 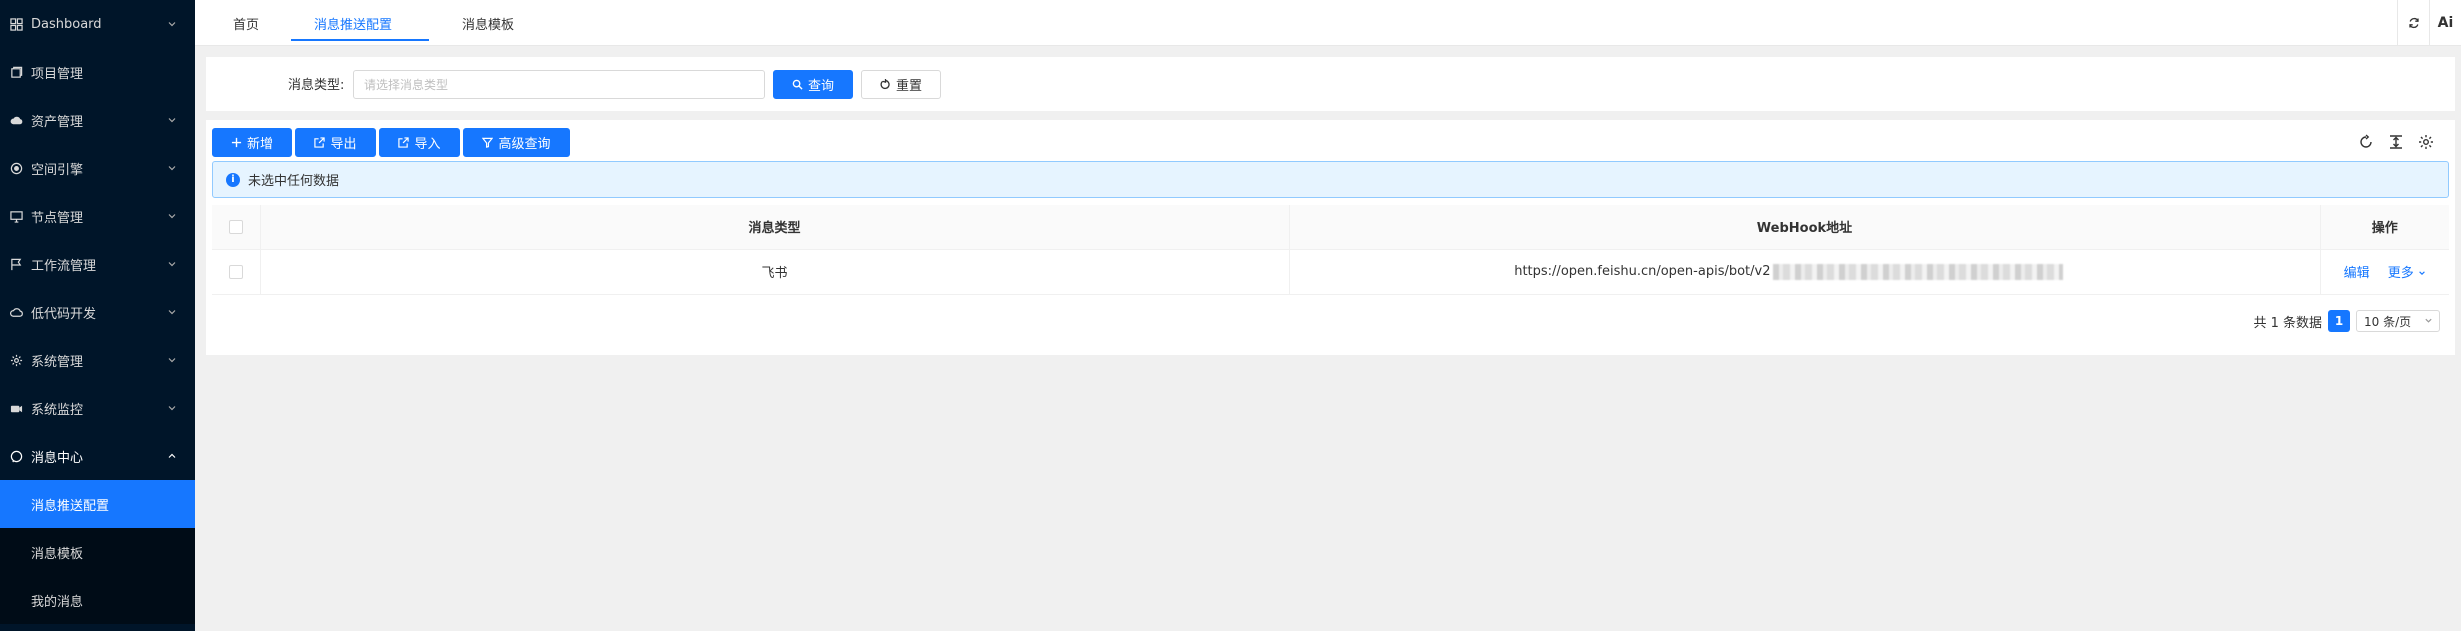 What do you see at coordinates (57, 410) in the screenshot?
I see `sidebar-item-label: 系统监控` at bounding box center [57, 410].